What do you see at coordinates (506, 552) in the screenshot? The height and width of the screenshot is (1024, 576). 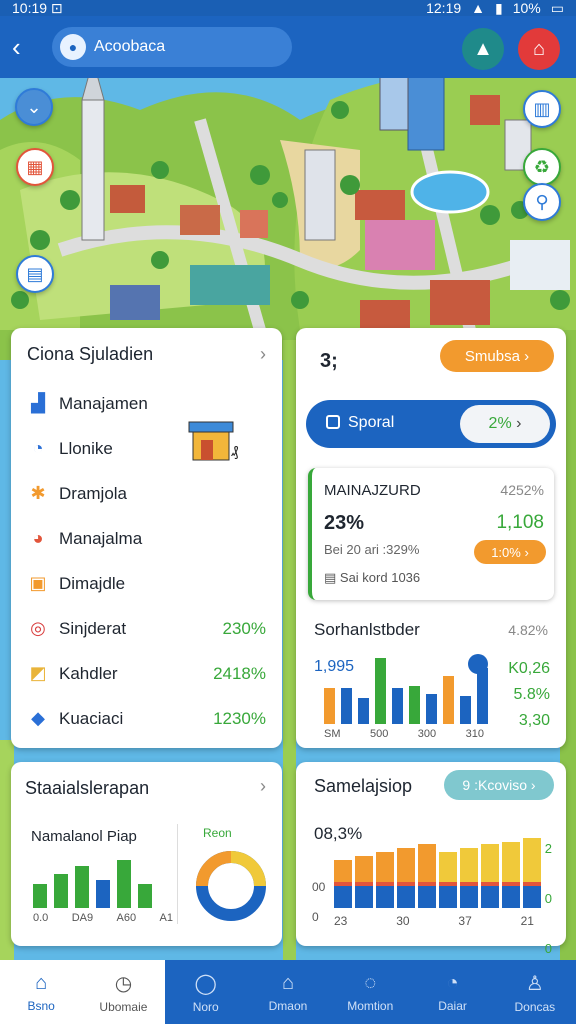 I see `inner-orange-label: 1:0%` at bounding box center [506, 552].